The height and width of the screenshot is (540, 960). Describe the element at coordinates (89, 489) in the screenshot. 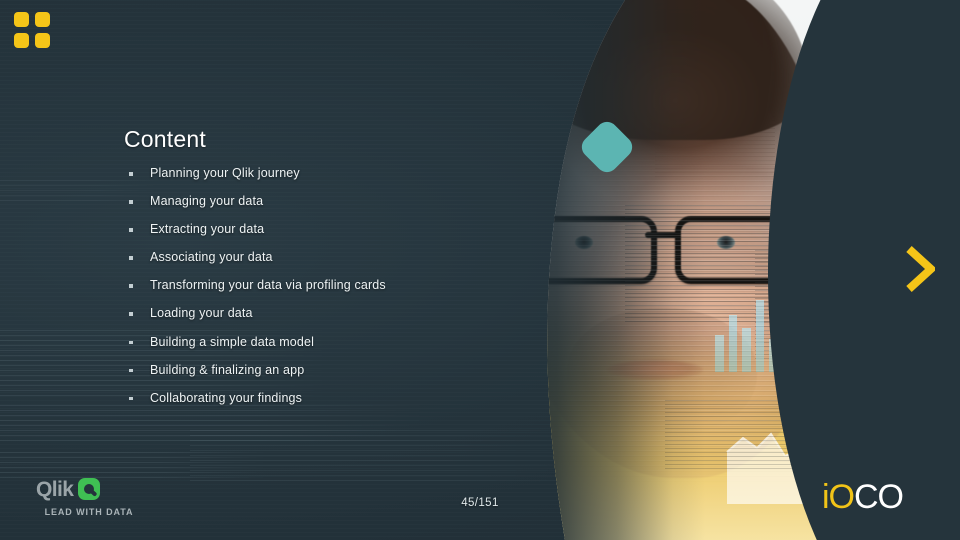

I see `qlik-q-icon` at that location.